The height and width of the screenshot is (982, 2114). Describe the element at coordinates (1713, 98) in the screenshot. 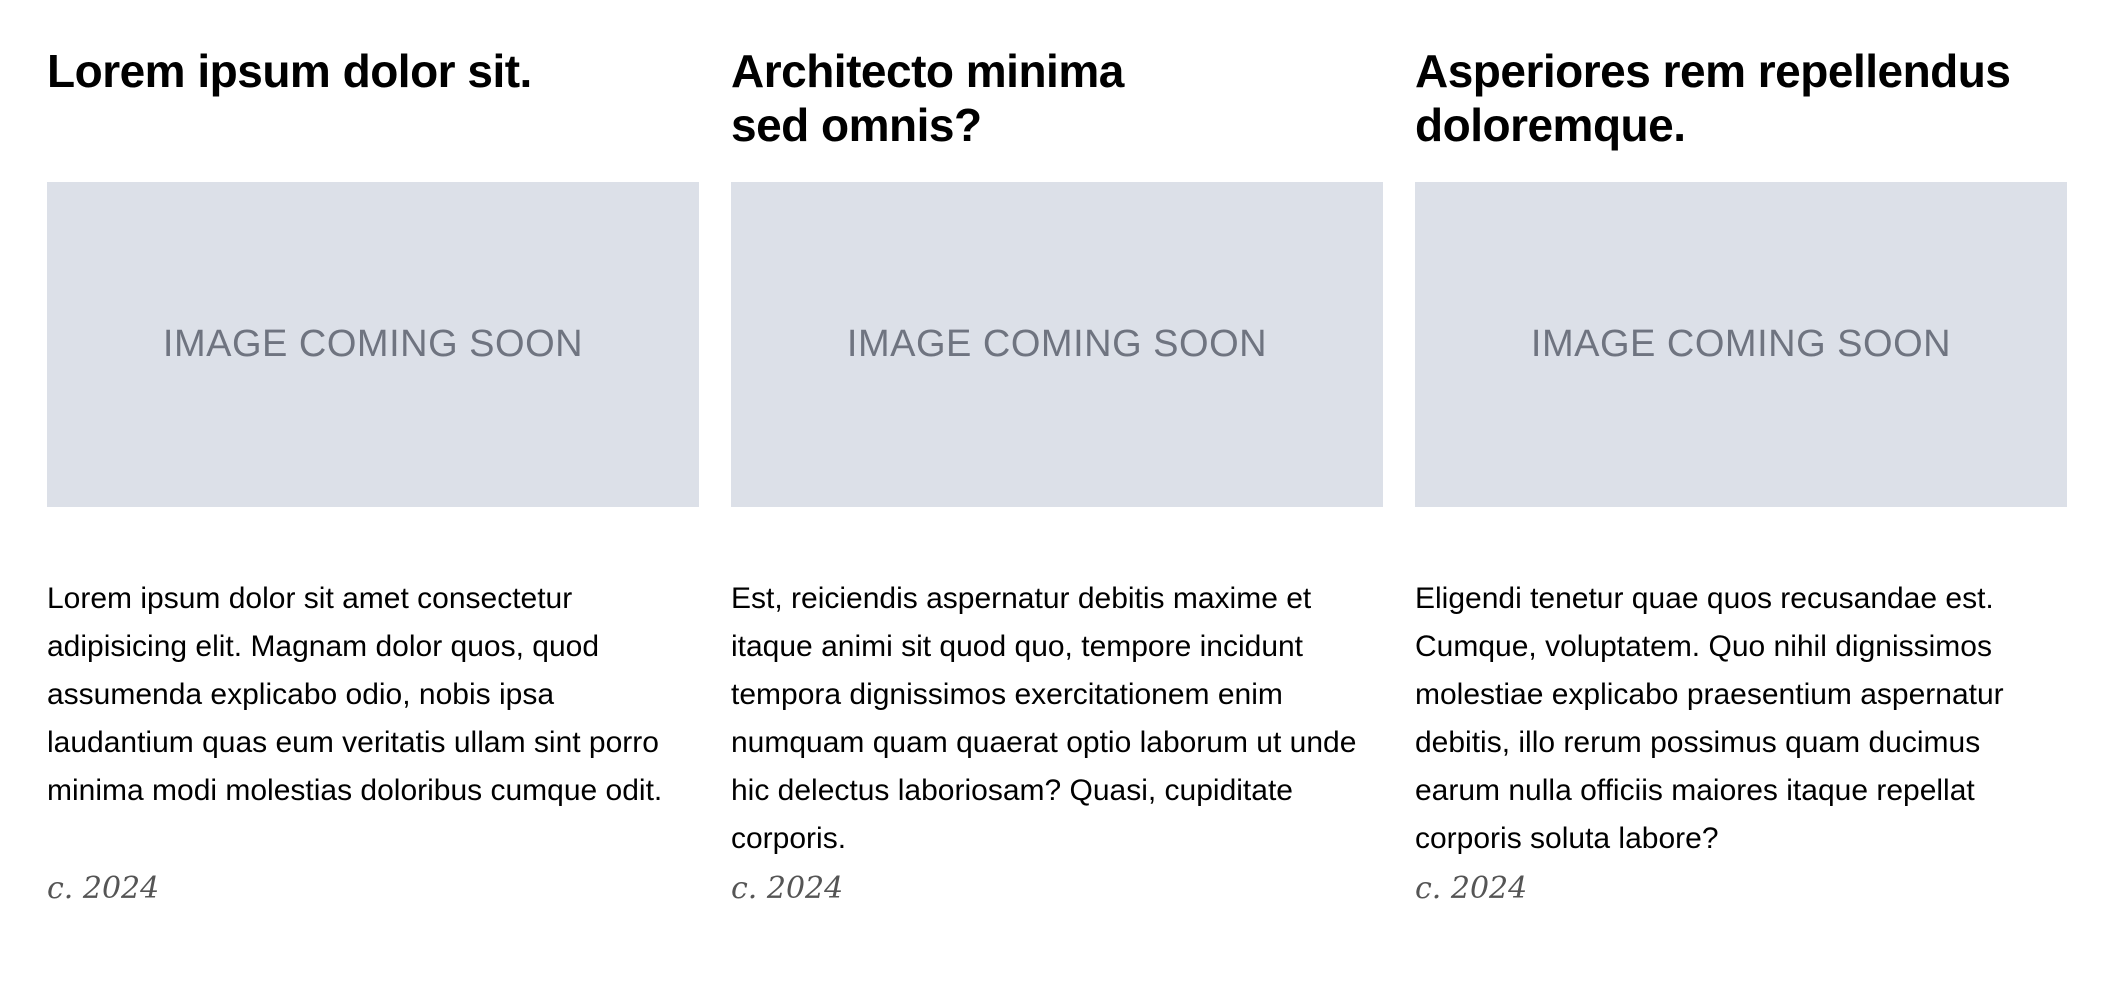

I see `card-title: Asperiores rem repellendus doloremque.` at that location.